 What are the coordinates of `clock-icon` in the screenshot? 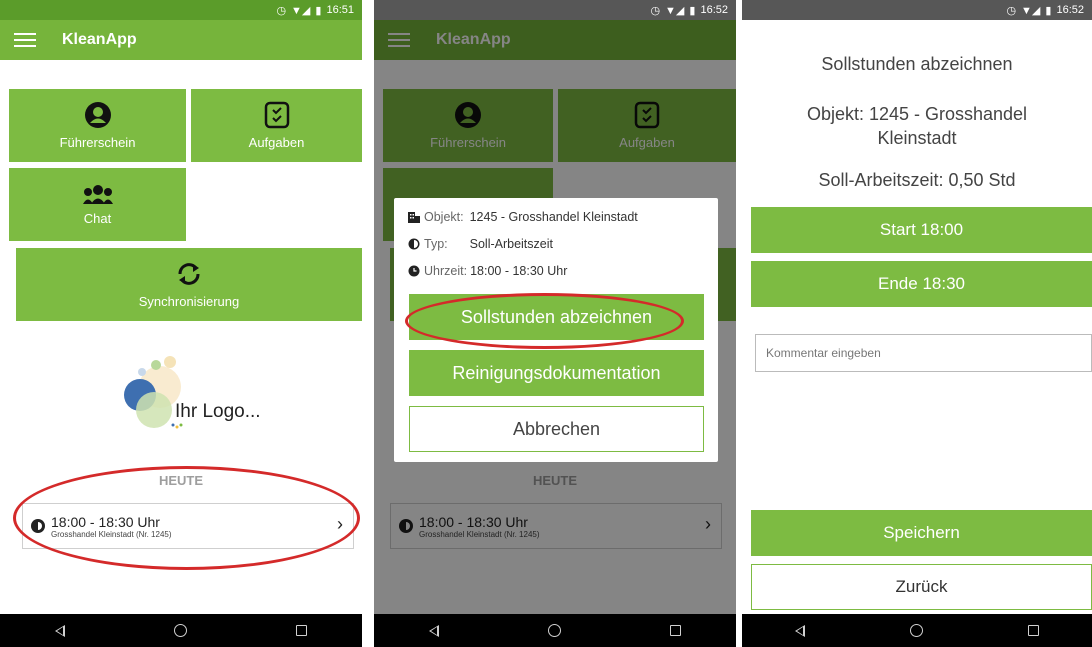 It's located at (414, 271).